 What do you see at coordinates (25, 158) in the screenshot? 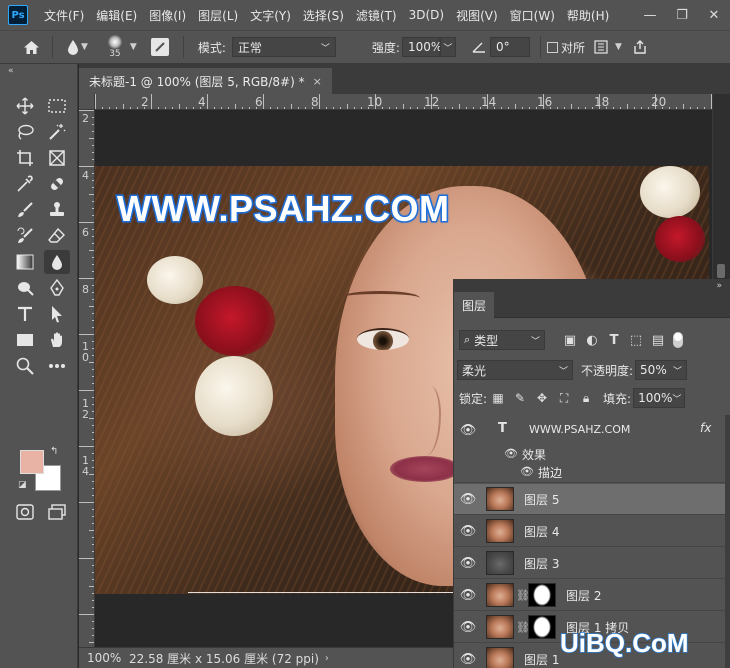
I see `crop-tool-icon` at bounding box center [25, 158].